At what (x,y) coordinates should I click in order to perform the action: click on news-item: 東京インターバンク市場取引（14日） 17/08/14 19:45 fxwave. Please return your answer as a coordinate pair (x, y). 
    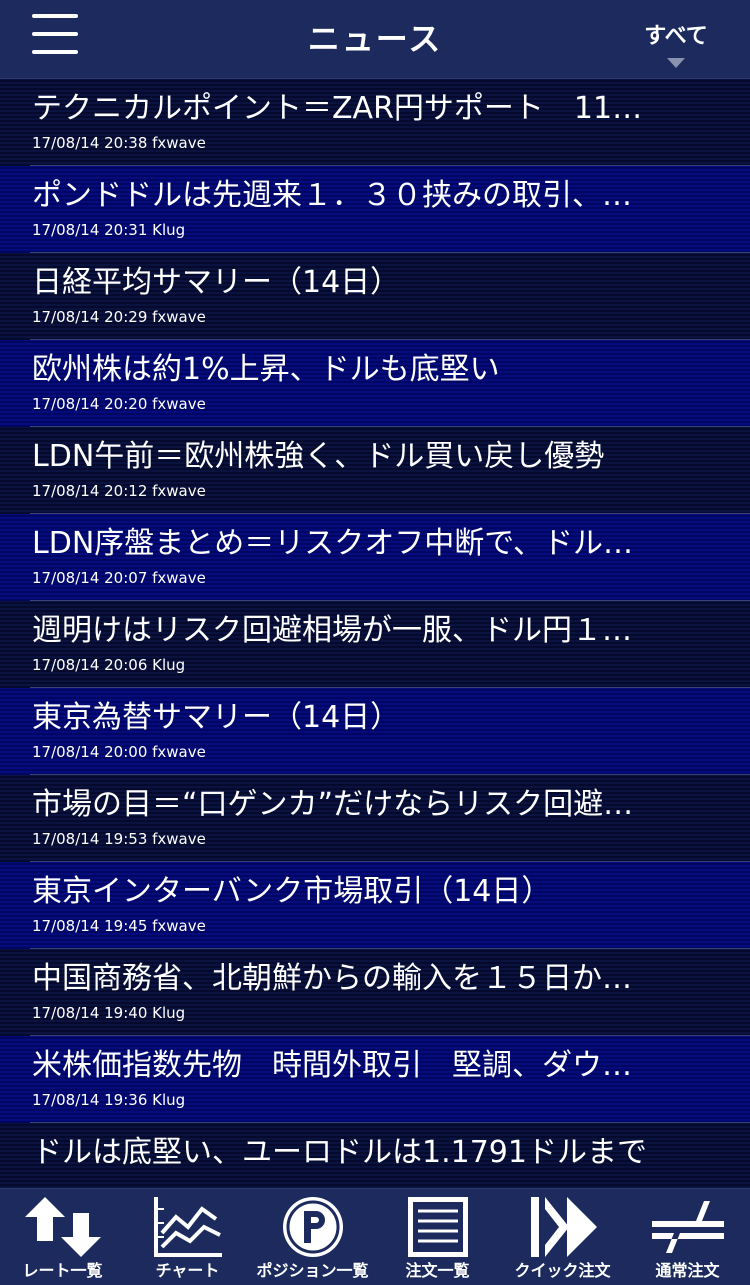
    Looking at the image, I should click on (375, 905).